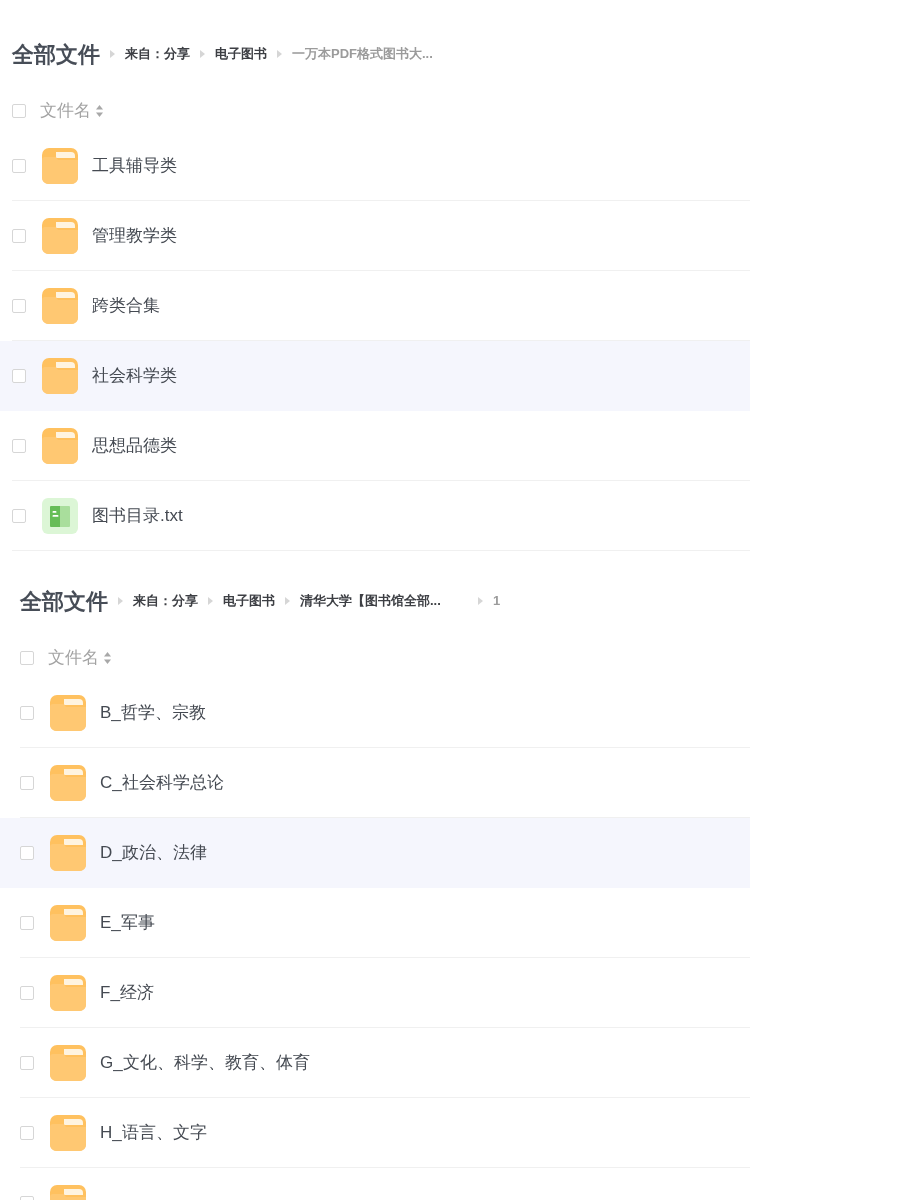 This screenshot has height=1200, width=900. I want to click on file-row: 社会科学类, so click(375, 376).